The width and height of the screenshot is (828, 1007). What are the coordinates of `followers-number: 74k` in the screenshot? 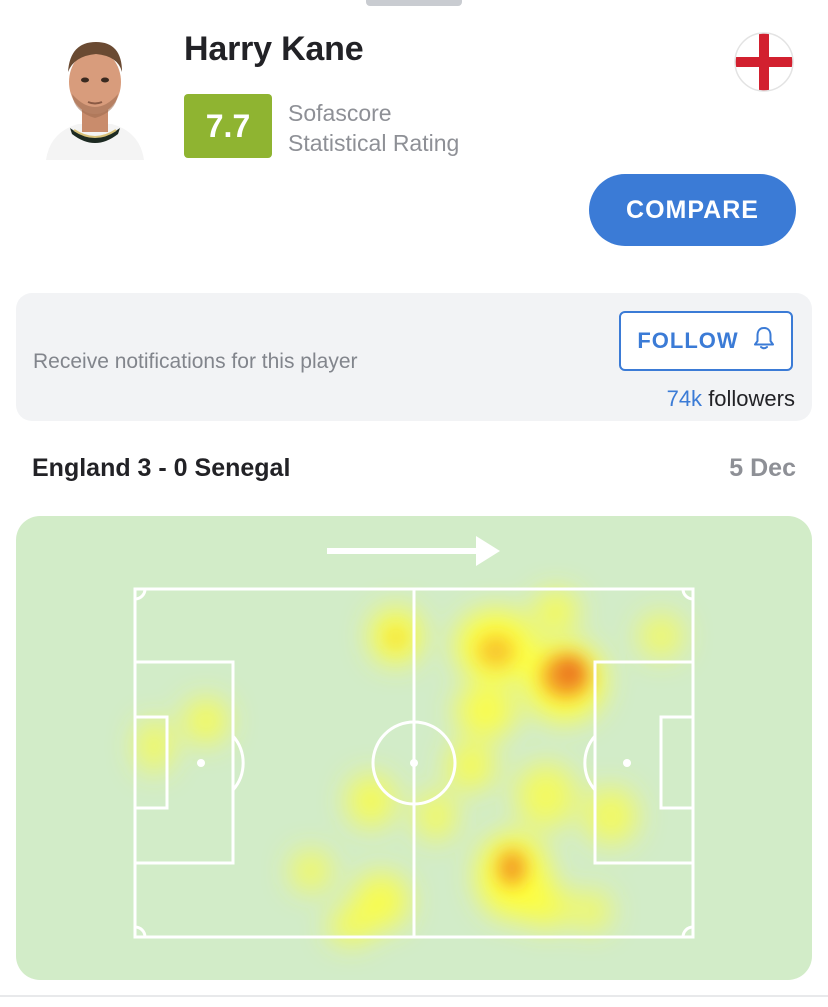 It's located at (684, 398).